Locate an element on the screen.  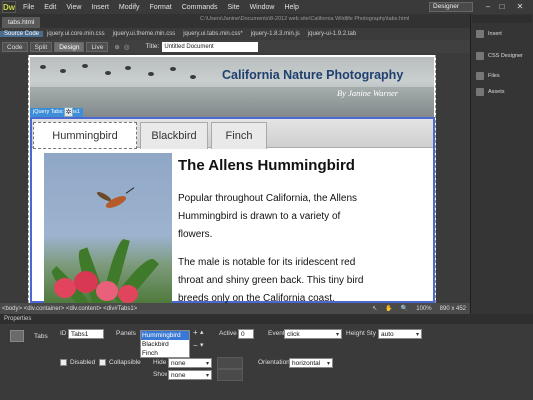
workspace-switcher: Designer is located at coordinates (451, 7).